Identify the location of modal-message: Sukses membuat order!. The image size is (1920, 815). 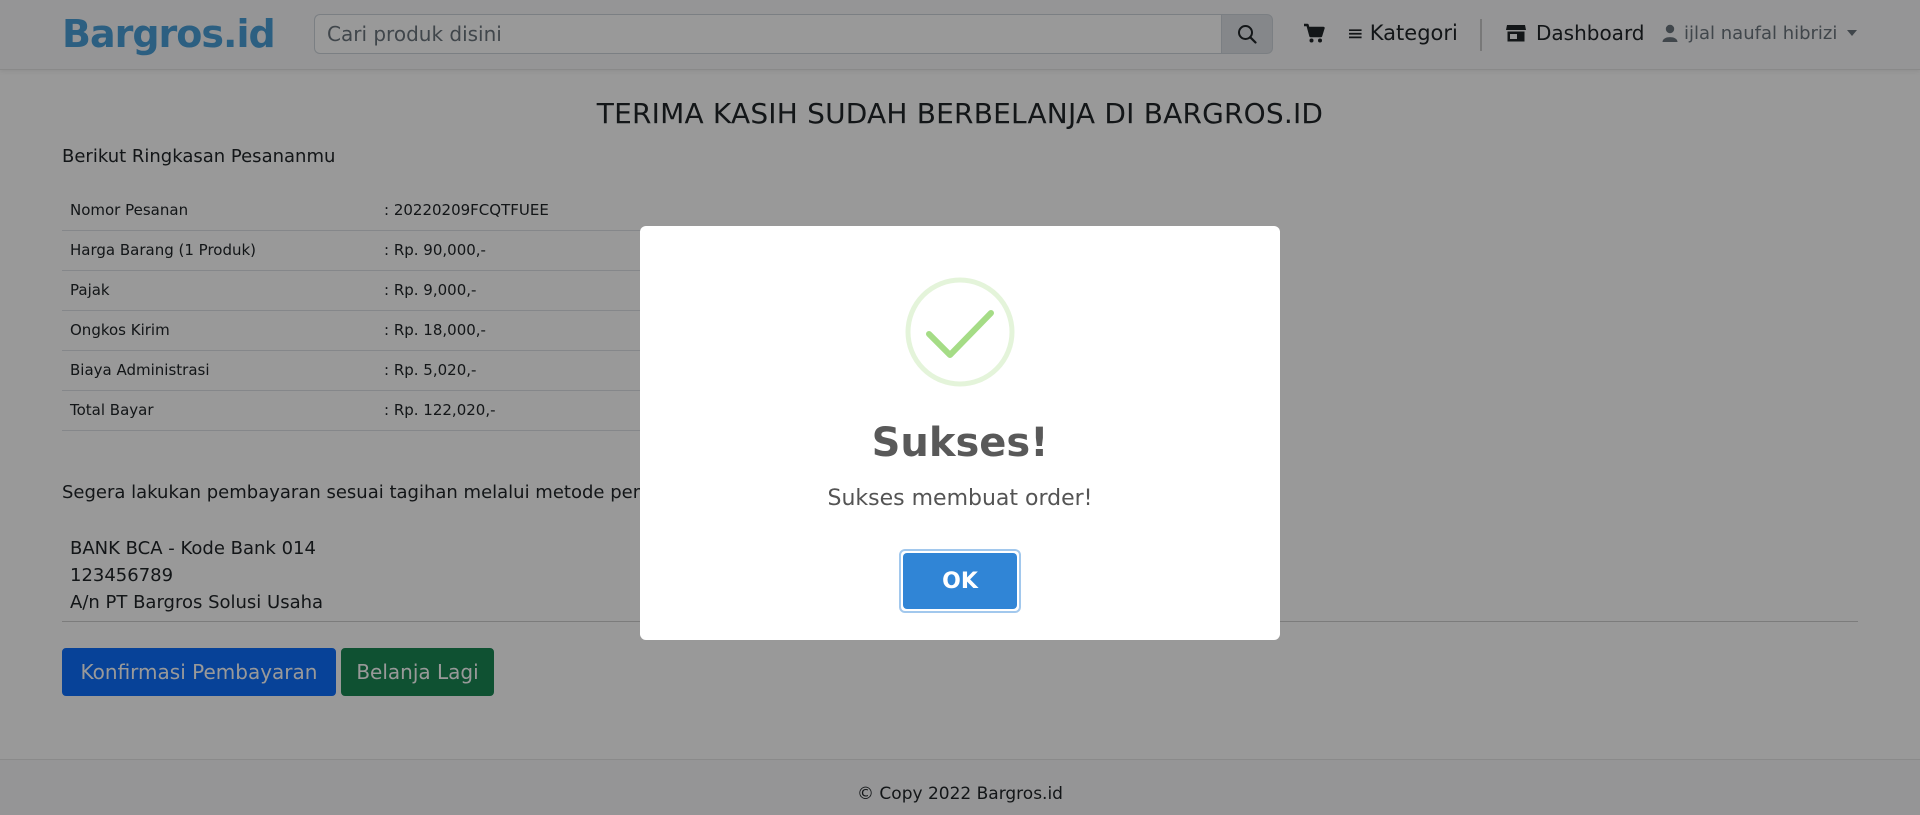
(960, 498).